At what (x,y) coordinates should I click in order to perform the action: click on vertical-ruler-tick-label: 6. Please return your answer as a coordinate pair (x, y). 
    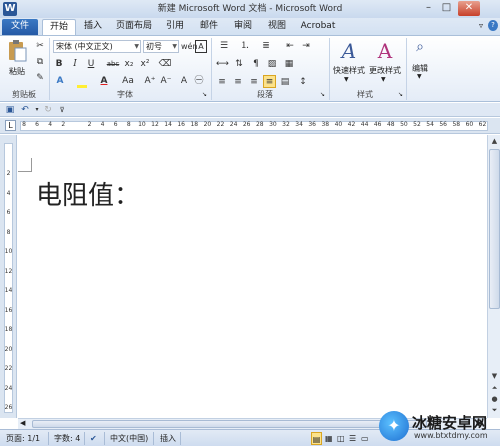
    Looking at the image, I should click on (8, 212).